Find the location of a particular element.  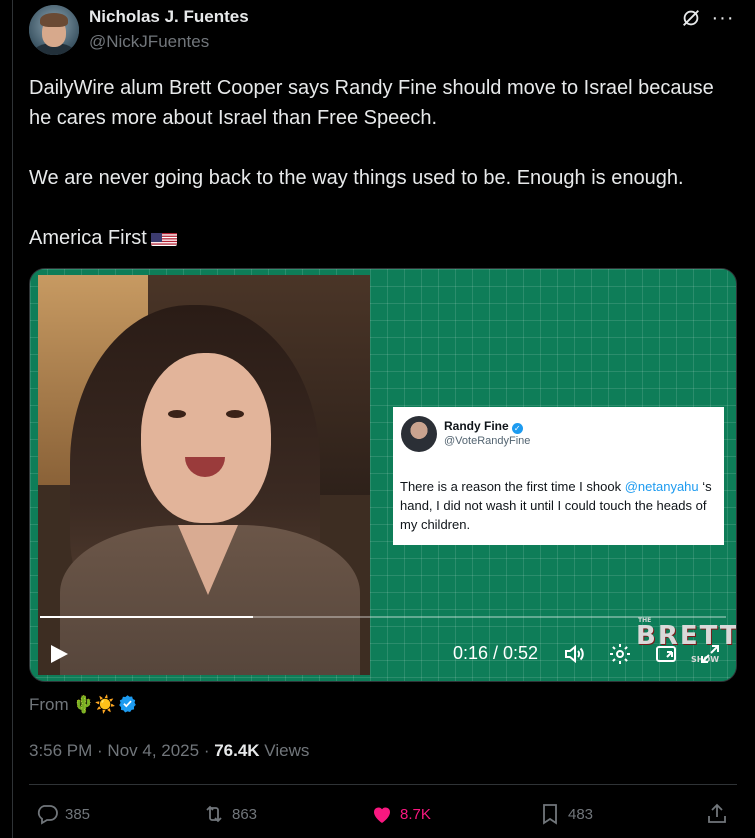

verified-badge-icon is located at coordinates (127, 703).